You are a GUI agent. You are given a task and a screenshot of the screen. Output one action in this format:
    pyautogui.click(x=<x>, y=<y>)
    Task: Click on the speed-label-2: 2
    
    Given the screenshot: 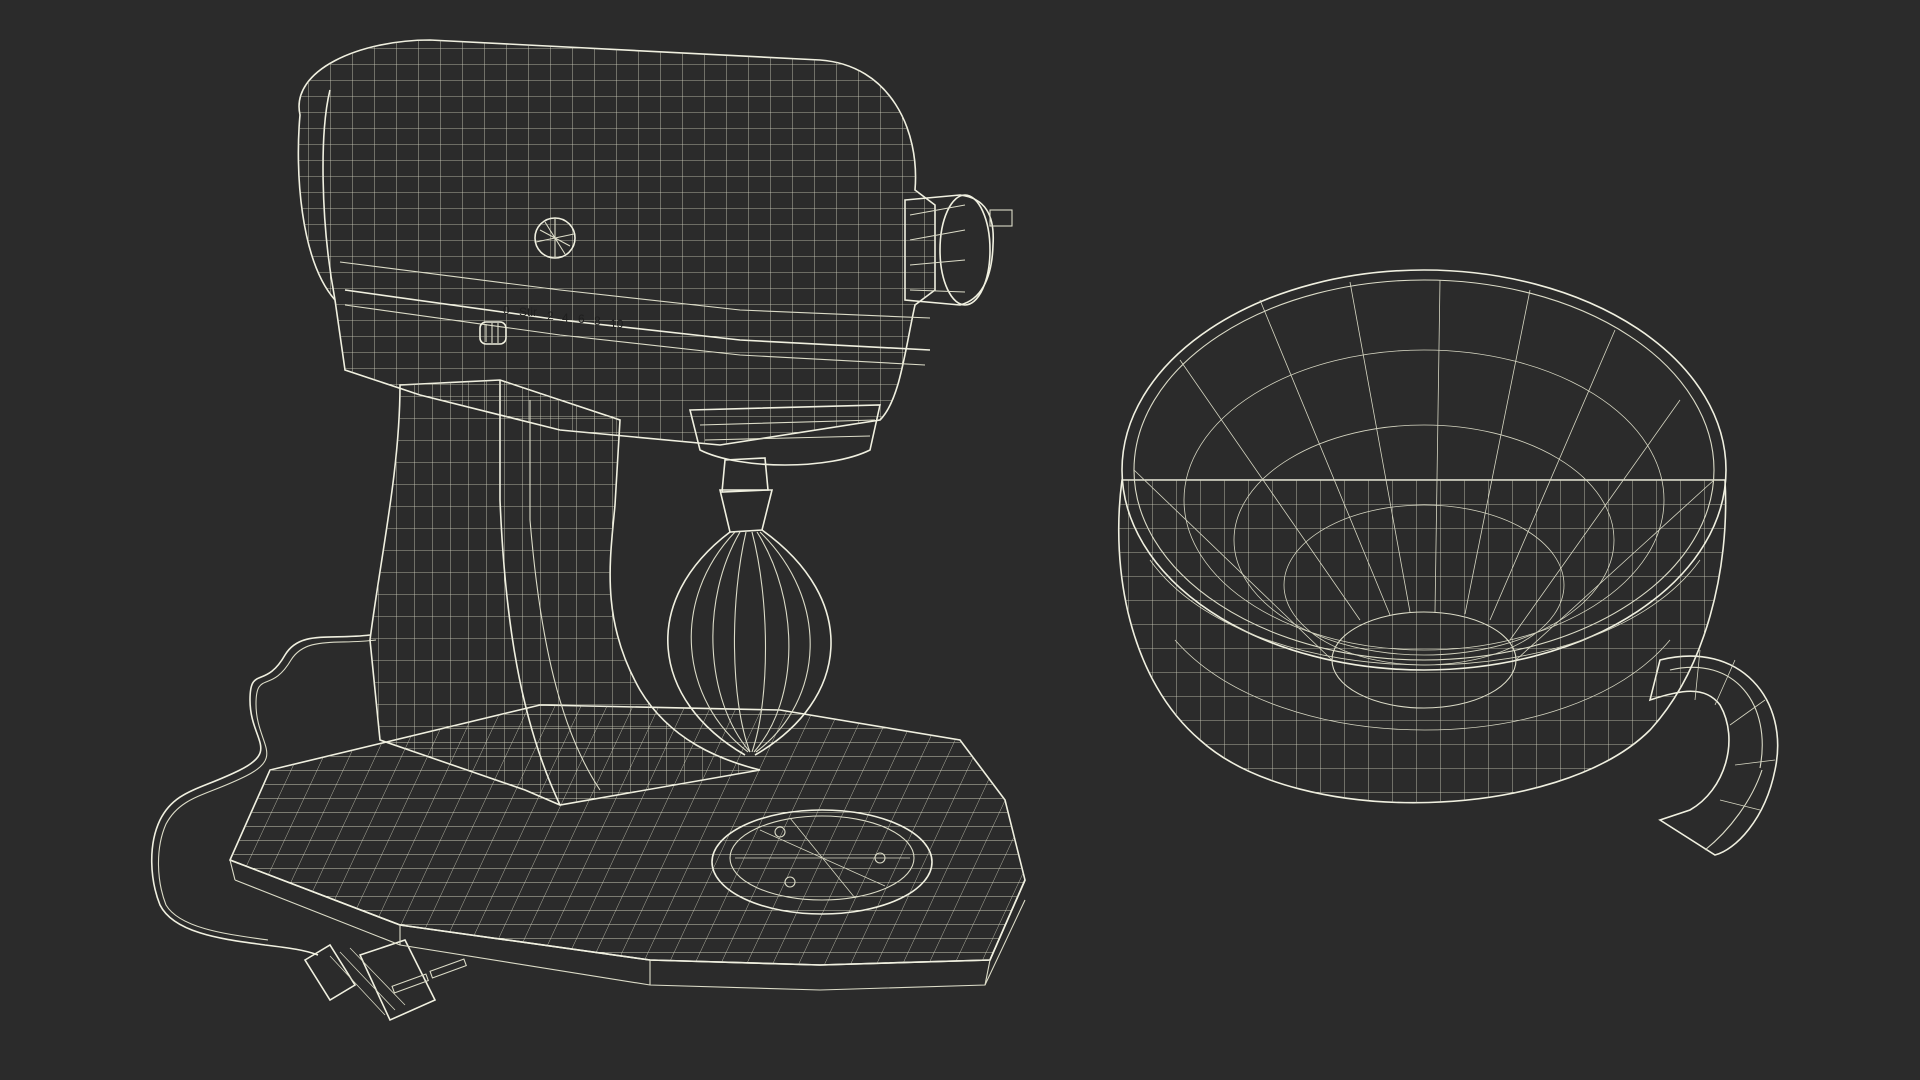 What is the action you would take?
    pyautogui.click(x=550, y=316)
    